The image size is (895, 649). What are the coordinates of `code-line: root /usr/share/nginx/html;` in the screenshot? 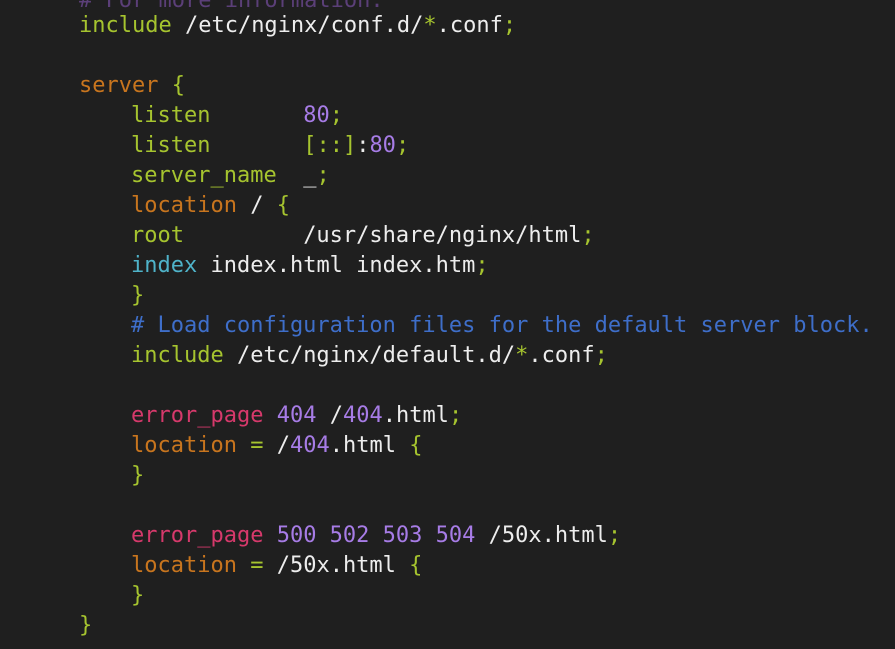 It's located at (297, 236).